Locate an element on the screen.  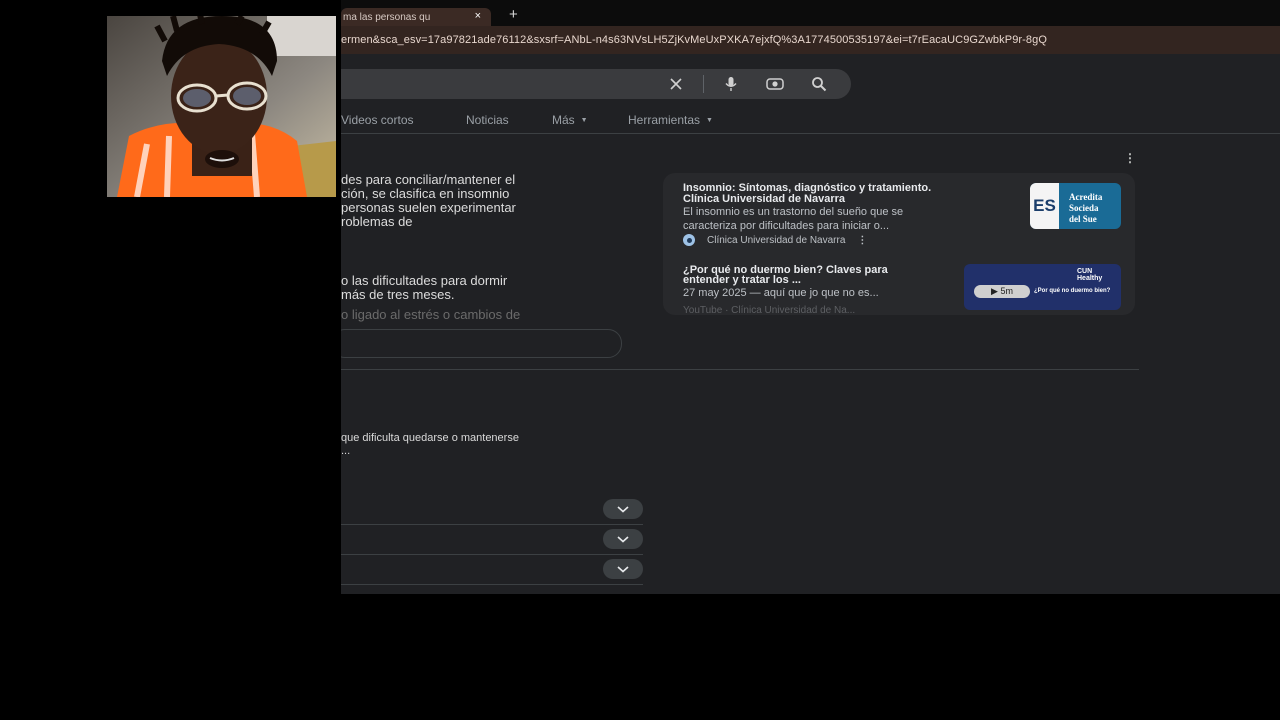
lens-icon is located at coordinates (775, 84).